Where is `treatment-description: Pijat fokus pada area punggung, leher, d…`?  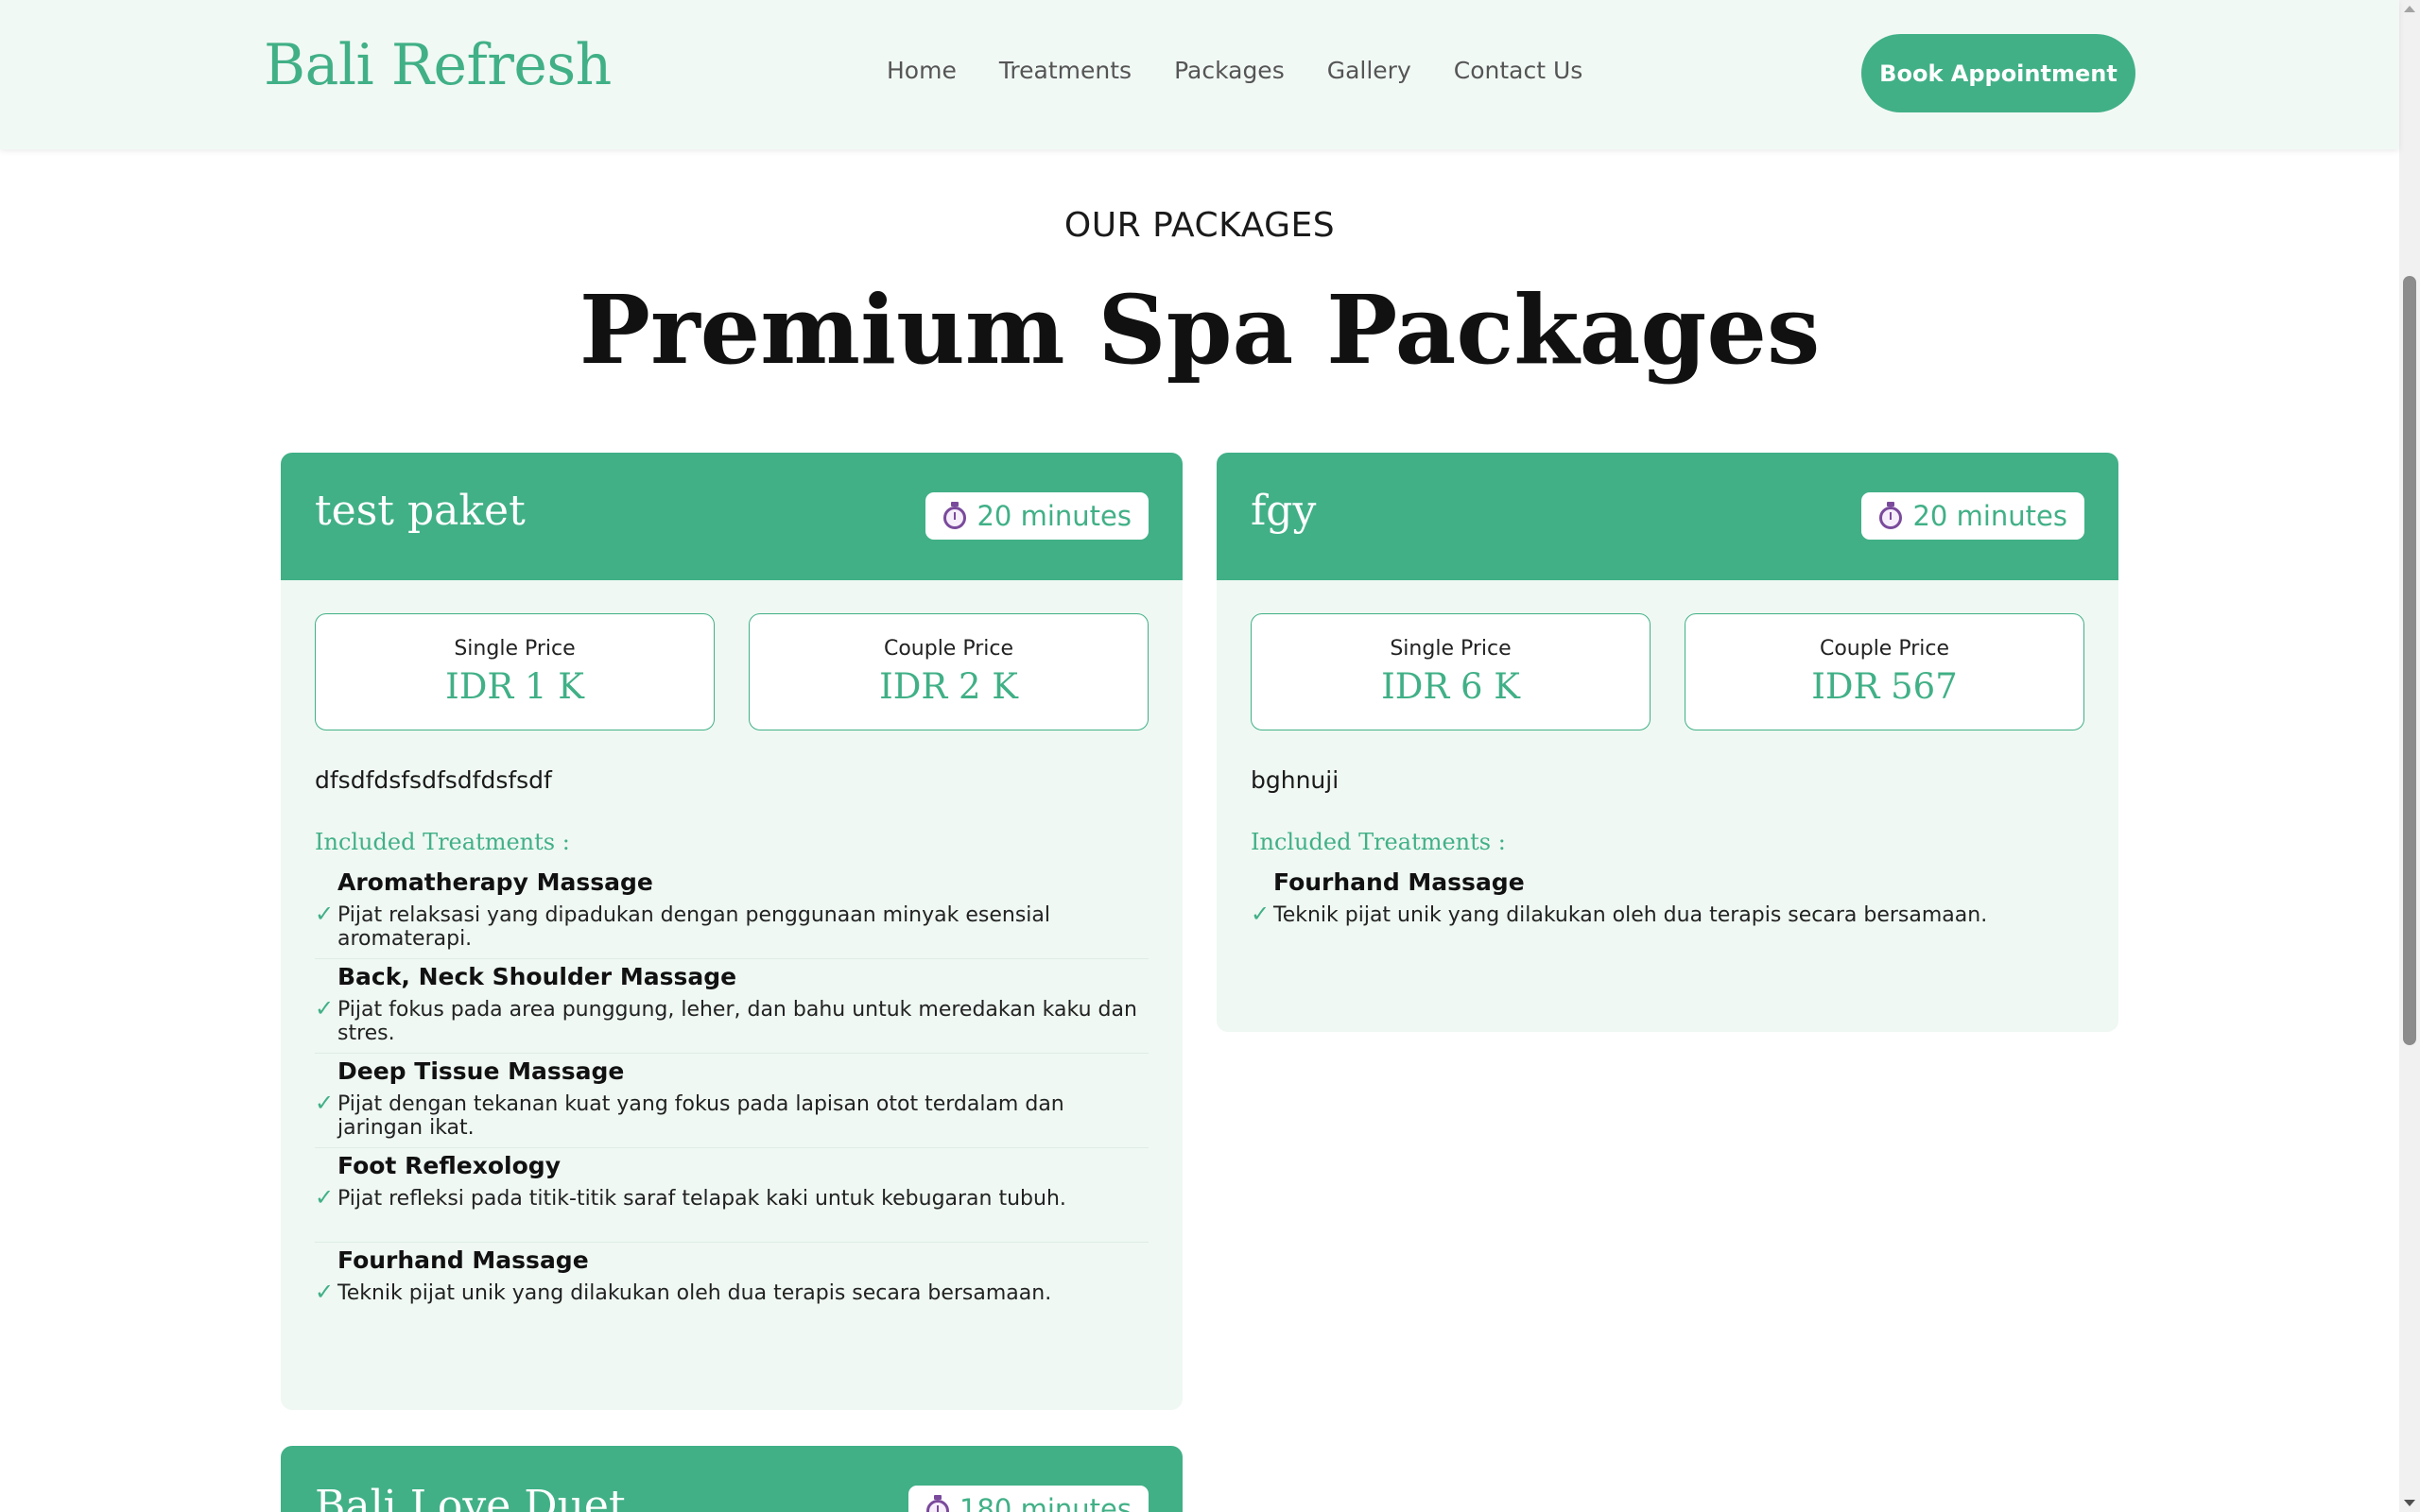 treatment-description: Pijat fokus pada area punggung, leher, d… is located at coordinates (737, 1021).